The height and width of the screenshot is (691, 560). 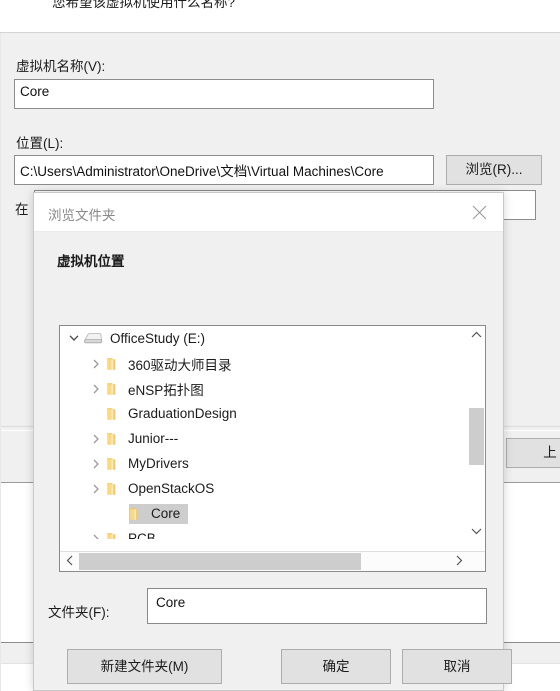 I want to click on tree-item: Junior---, so click(x=264, y=438).